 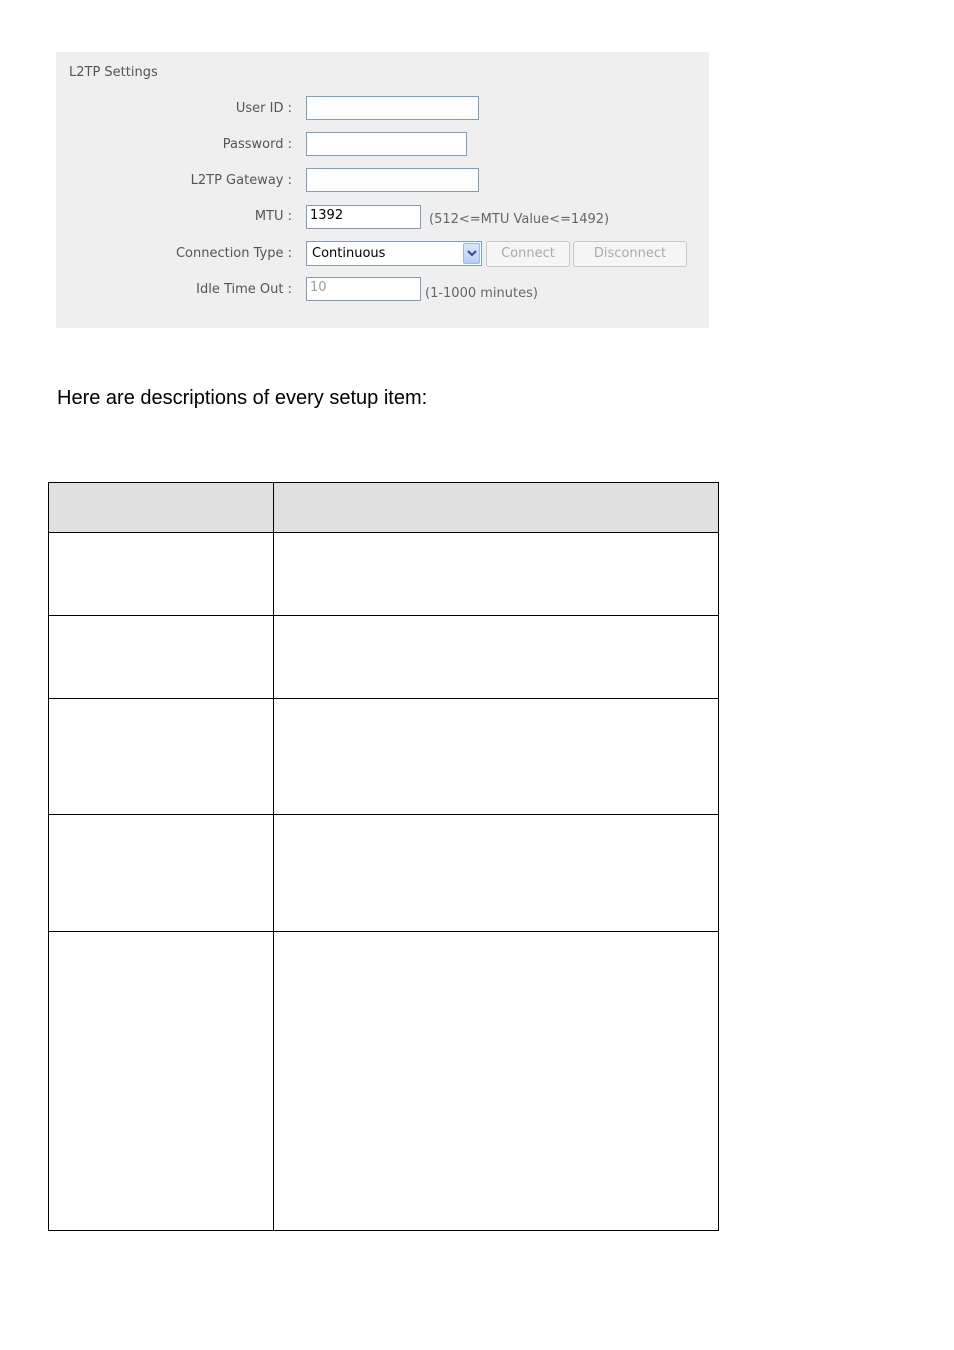 What do you see at coordinates (241, 180) in the screenshot?
I see `l2tp-gateway-label: L2TP Gateway :` at bounding box center [241, 180].